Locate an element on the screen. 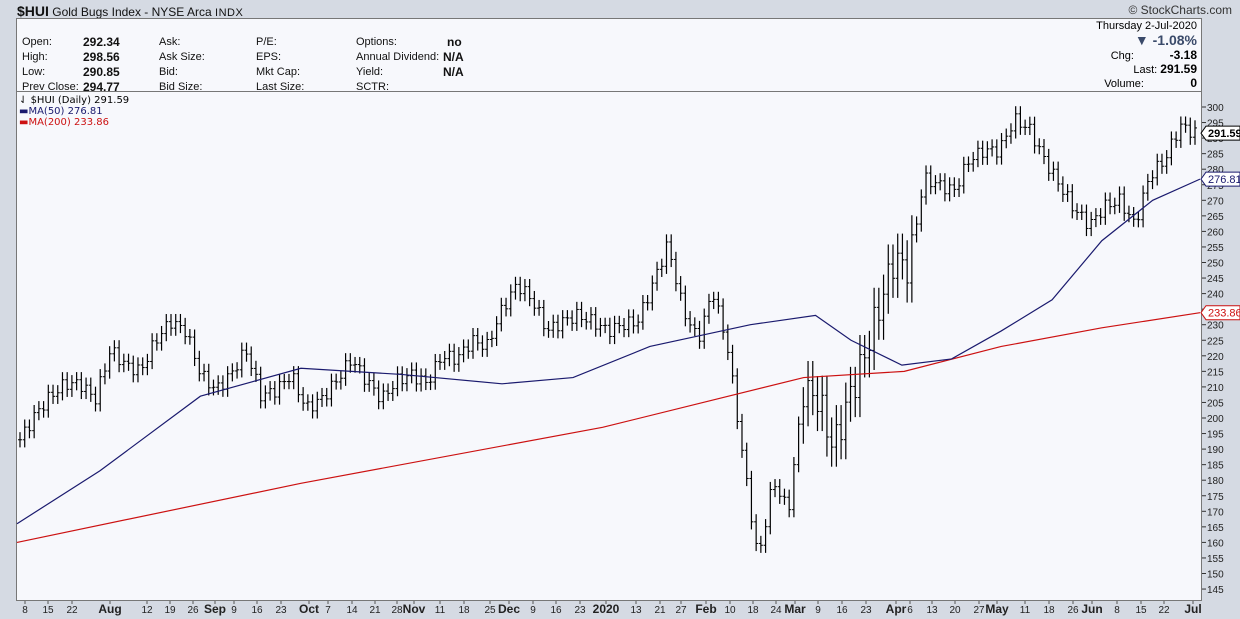 The height and width of the screenshot is (619, 1240). y-tick-label: 145 is located at coordinates (1215, 590).